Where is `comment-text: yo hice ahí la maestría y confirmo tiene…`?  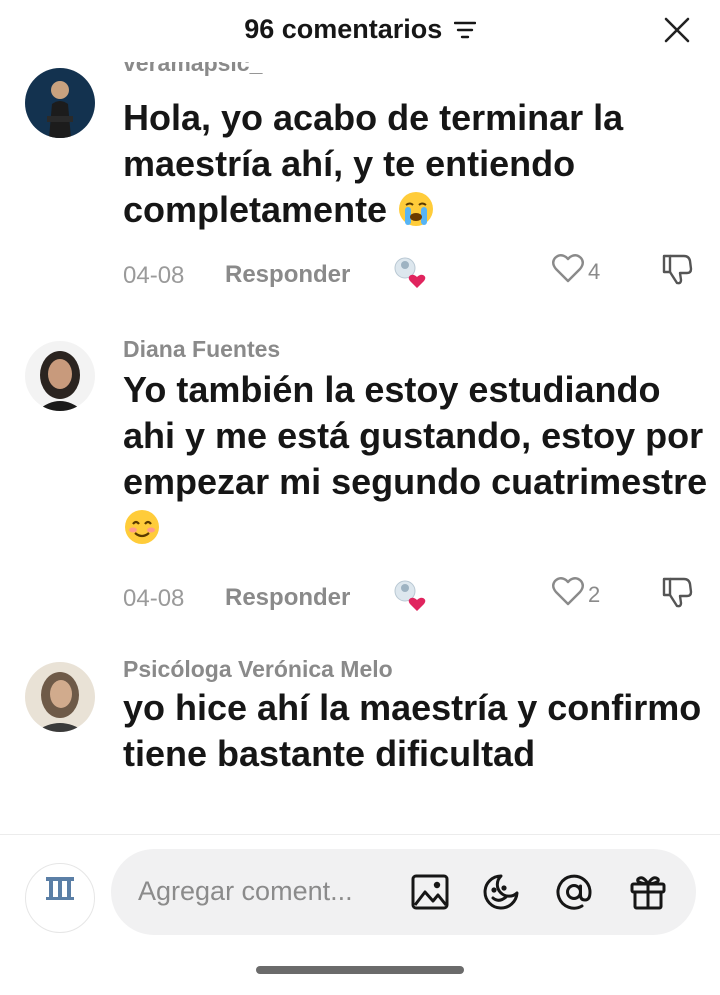
comment-text: yo hice ahí la maestría y confirmo tiene… is located at coordinates (418, 731).